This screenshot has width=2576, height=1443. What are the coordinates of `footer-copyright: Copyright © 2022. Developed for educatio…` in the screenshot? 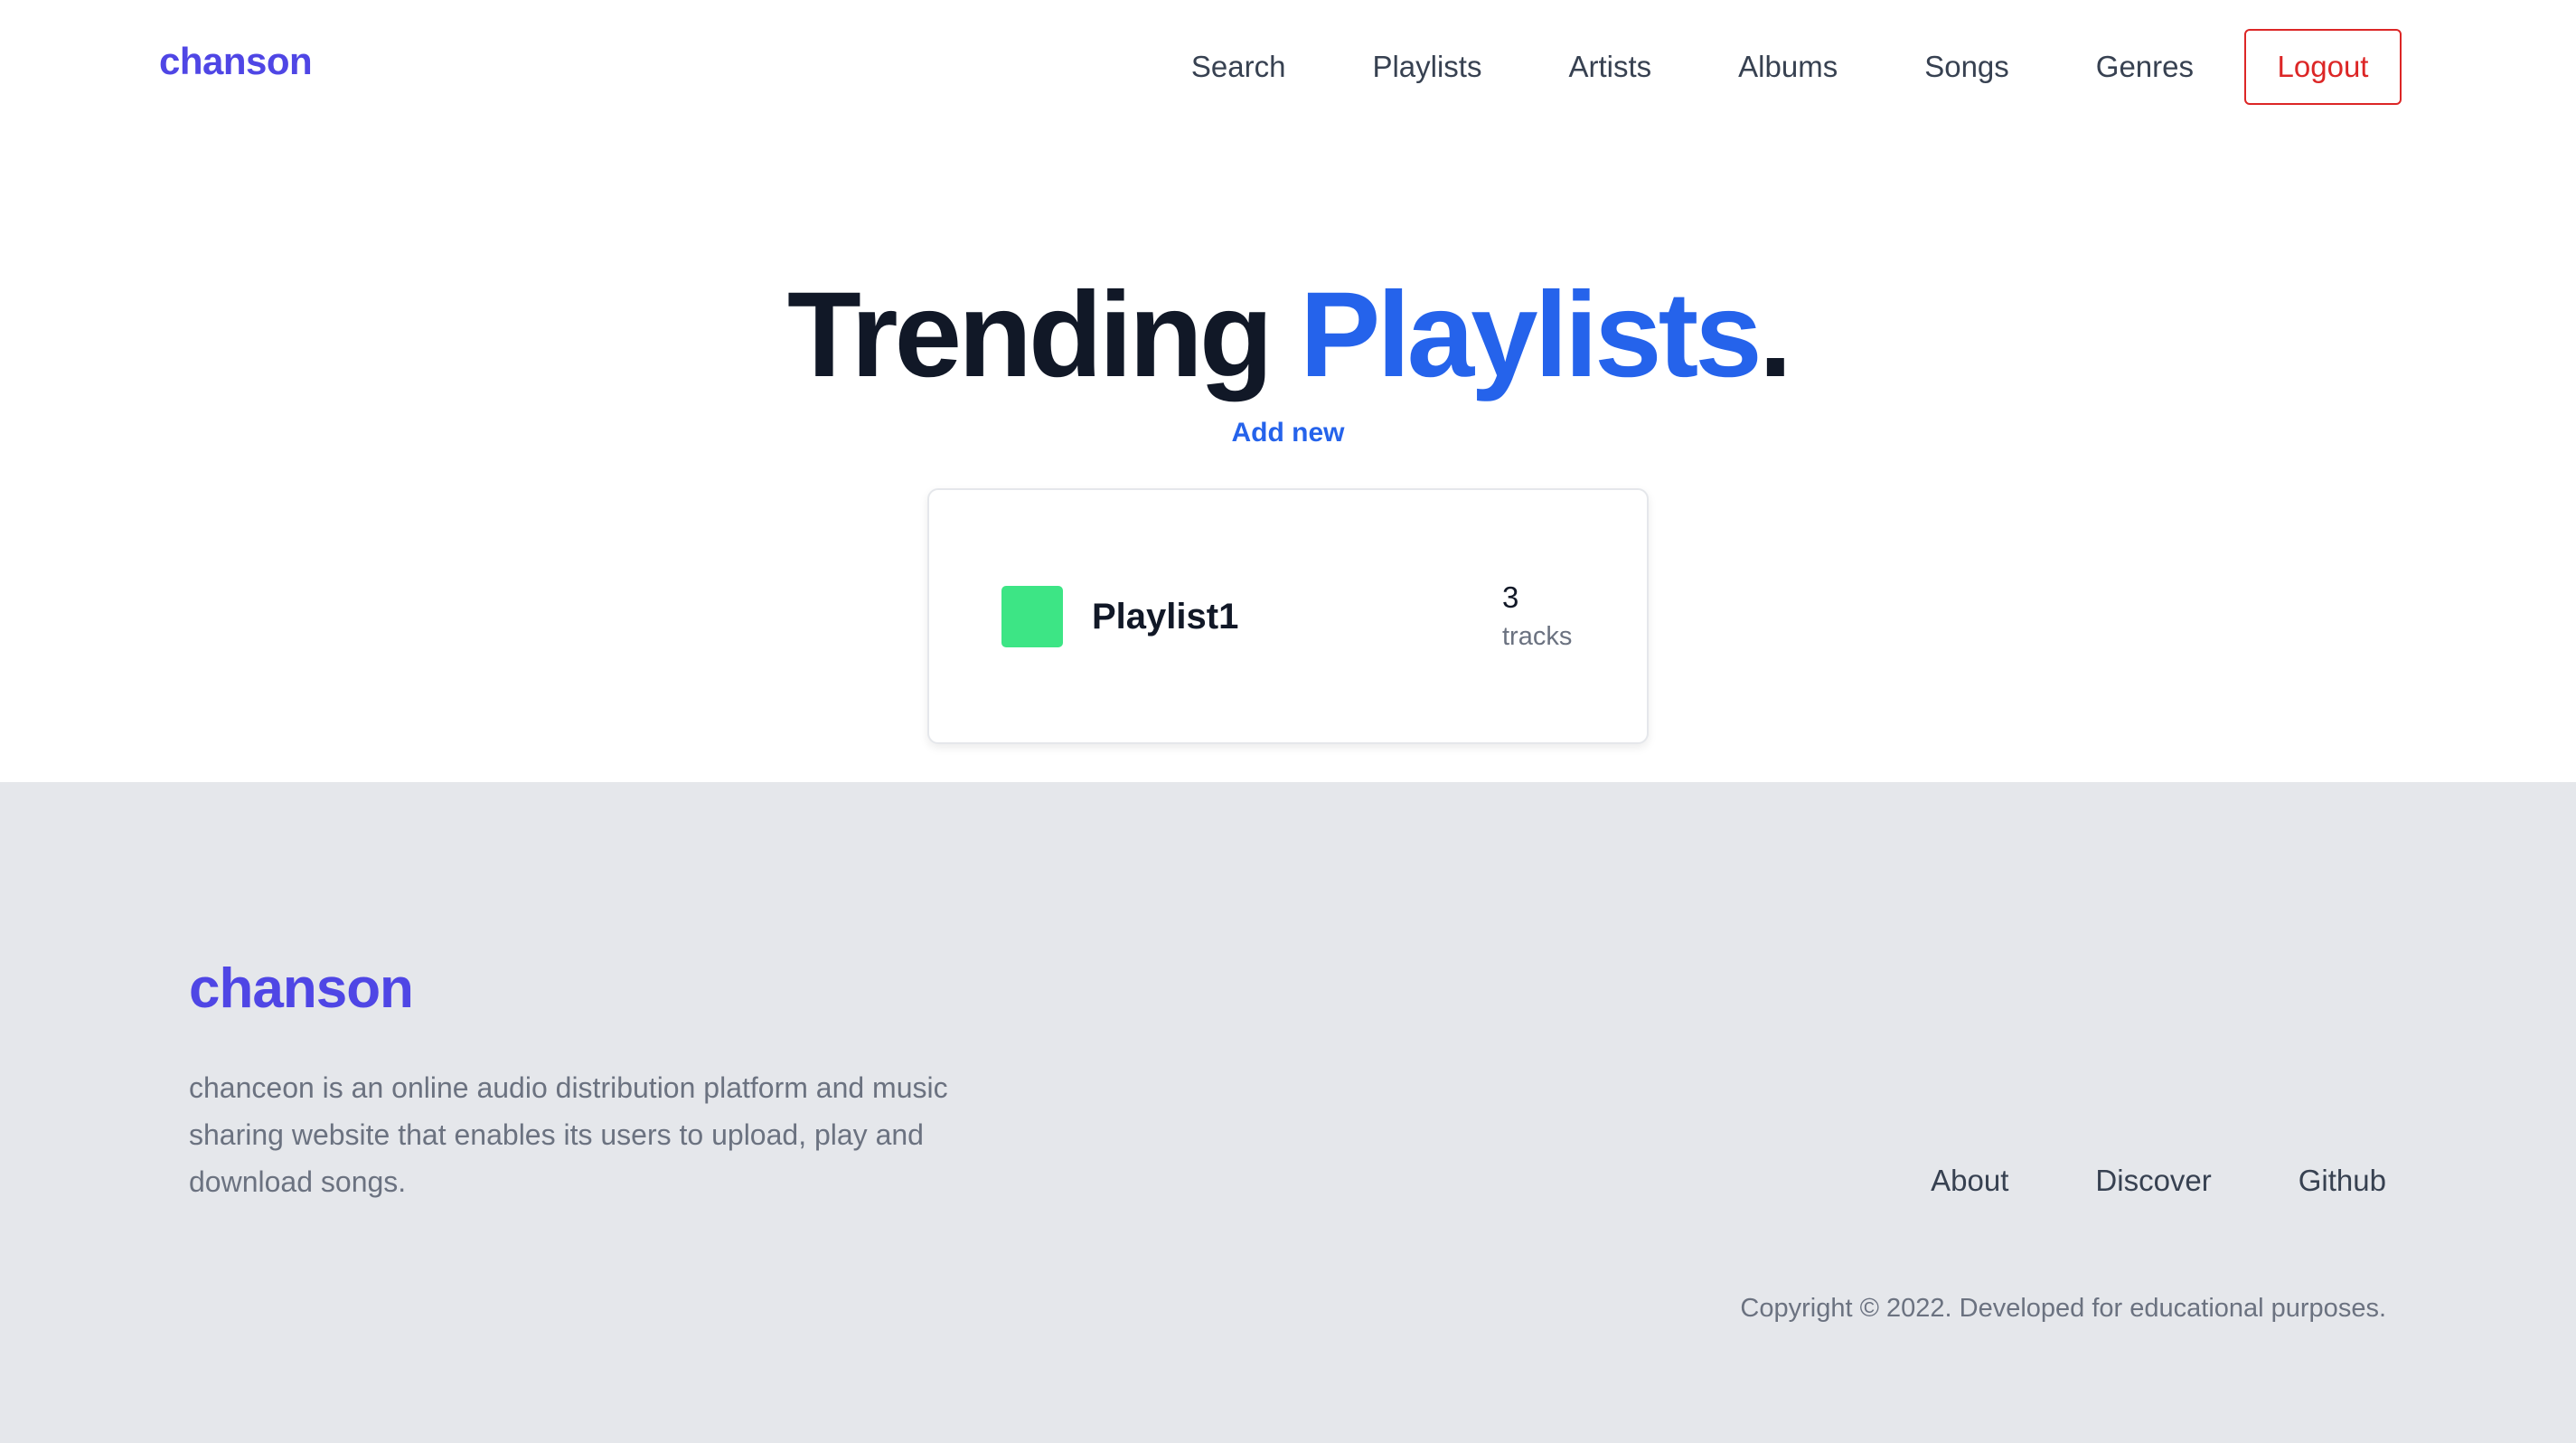 It's located at (2063, 1309).